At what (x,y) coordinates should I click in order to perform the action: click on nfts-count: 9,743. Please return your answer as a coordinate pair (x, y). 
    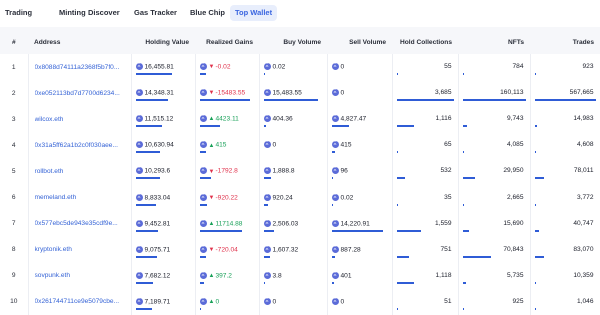
    Looking at the image, I should click on (515, 119).